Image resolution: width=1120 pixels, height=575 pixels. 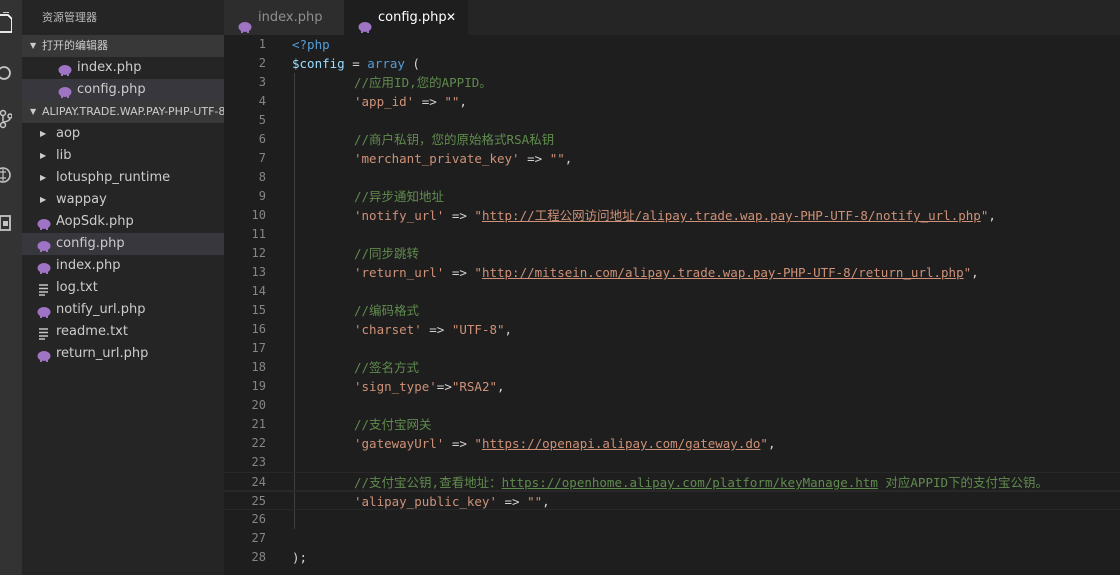 I want to click on close-icon: ✕, so click(x=451, y=17).